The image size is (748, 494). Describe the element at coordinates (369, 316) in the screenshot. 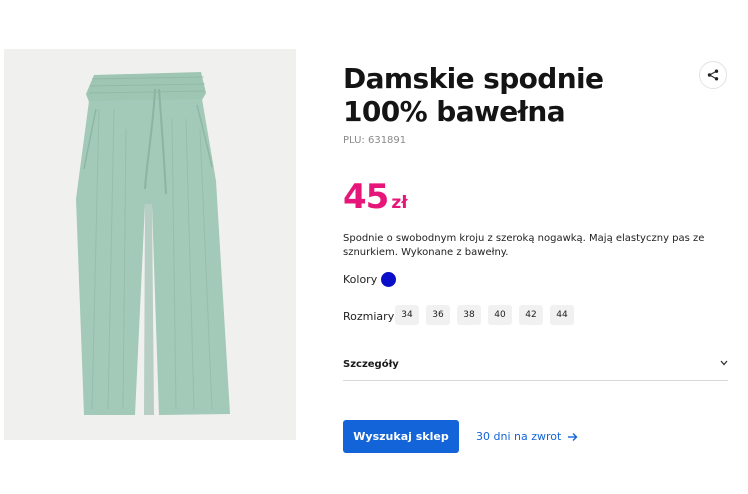

I see `sizes-label: Rozmiary` at that location.